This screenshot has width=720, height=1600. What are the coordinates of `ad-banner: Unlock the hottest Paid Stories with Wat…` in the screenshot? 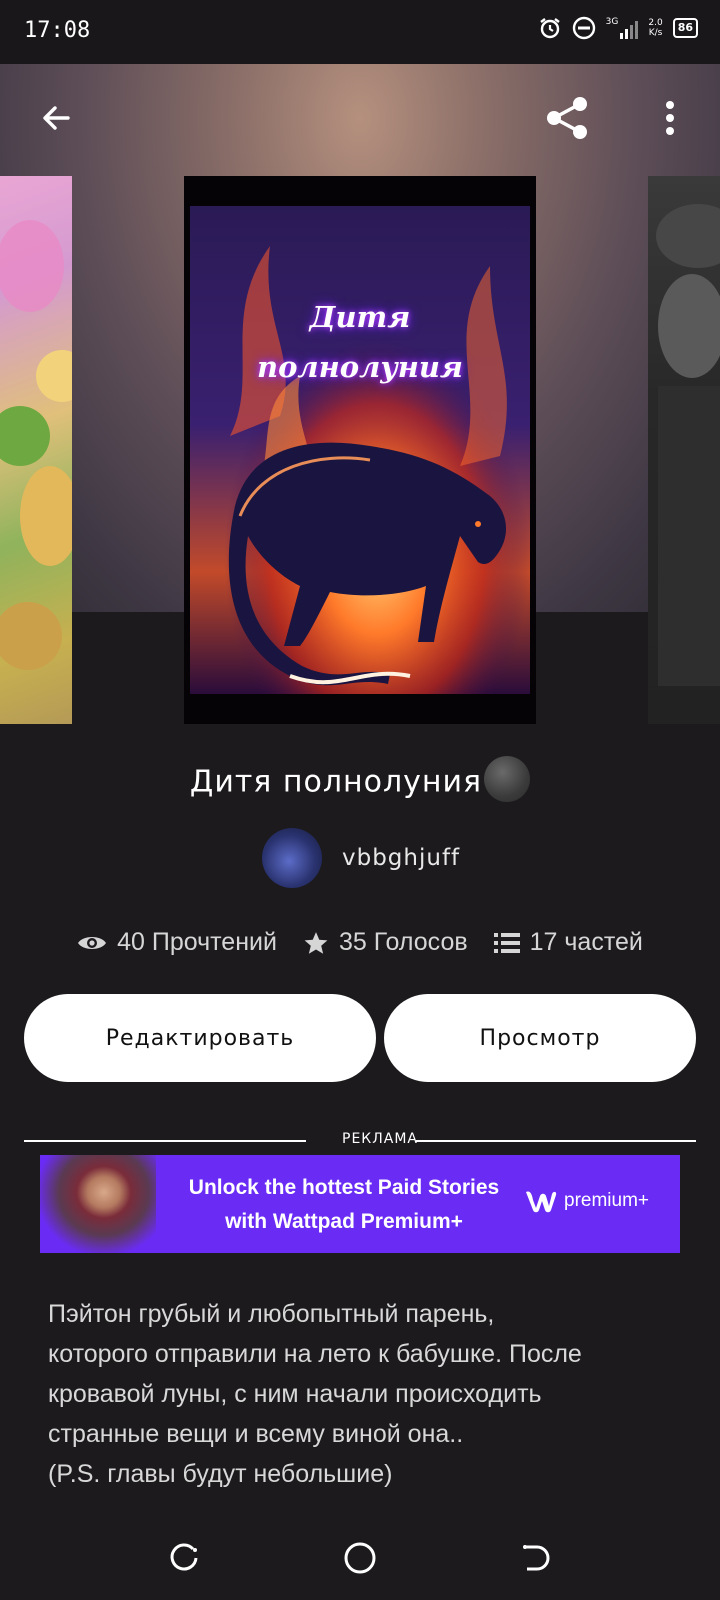 It's located at (360, 1204).